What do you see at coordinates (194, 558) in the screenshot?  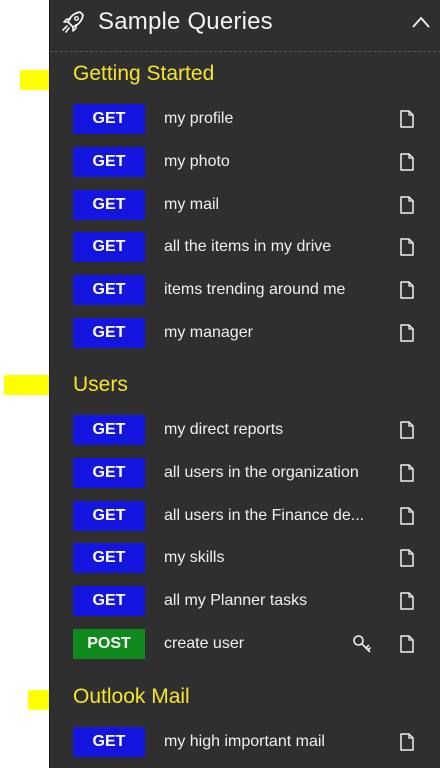 I see `query-label: my skills` at bounding box center [194, 558].